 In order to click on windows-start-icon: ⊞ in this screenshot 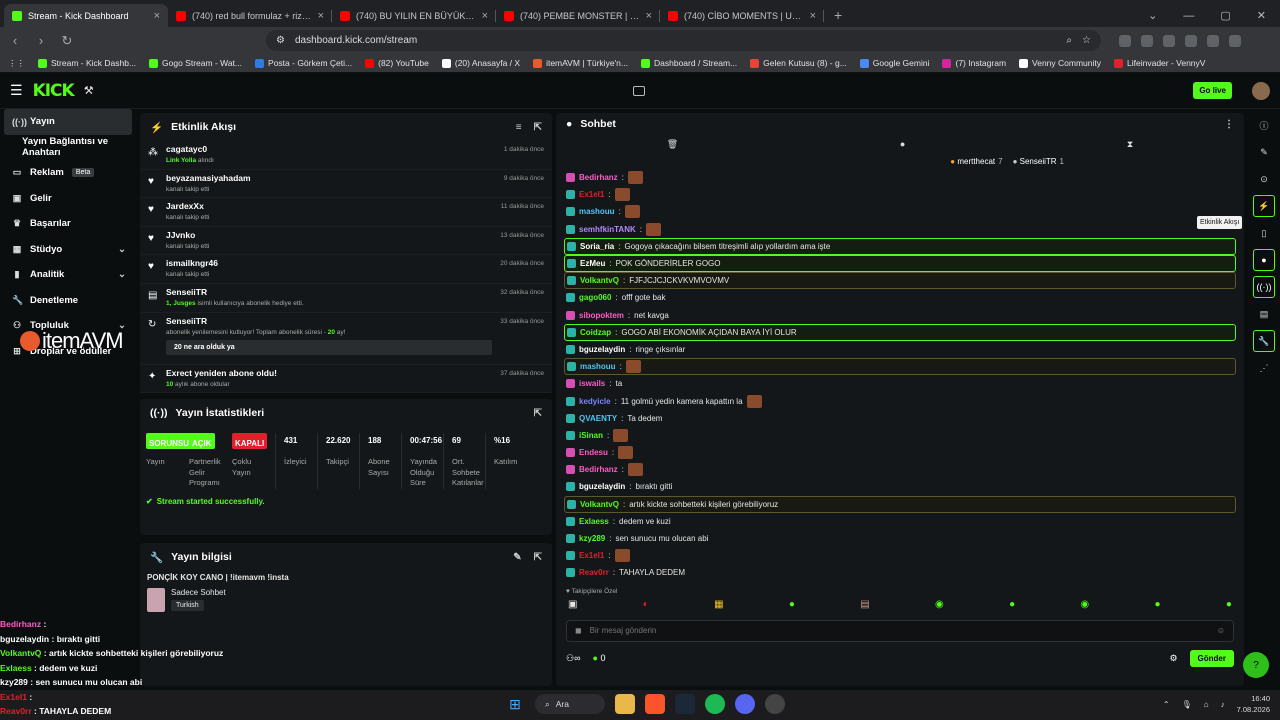, I will do `click(515, 704)`.